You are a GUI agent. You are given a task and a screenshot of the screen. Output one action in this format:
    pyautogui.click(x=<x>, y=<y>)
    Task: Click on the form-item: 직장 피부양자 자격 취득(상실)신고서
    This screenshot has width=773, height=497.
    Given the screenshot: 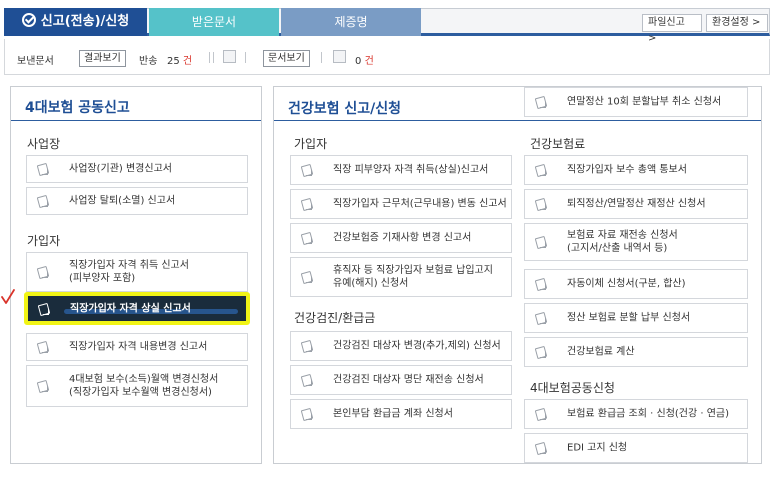 What is the action you would take?
    pyautogui.click(x=401, y=170)
    